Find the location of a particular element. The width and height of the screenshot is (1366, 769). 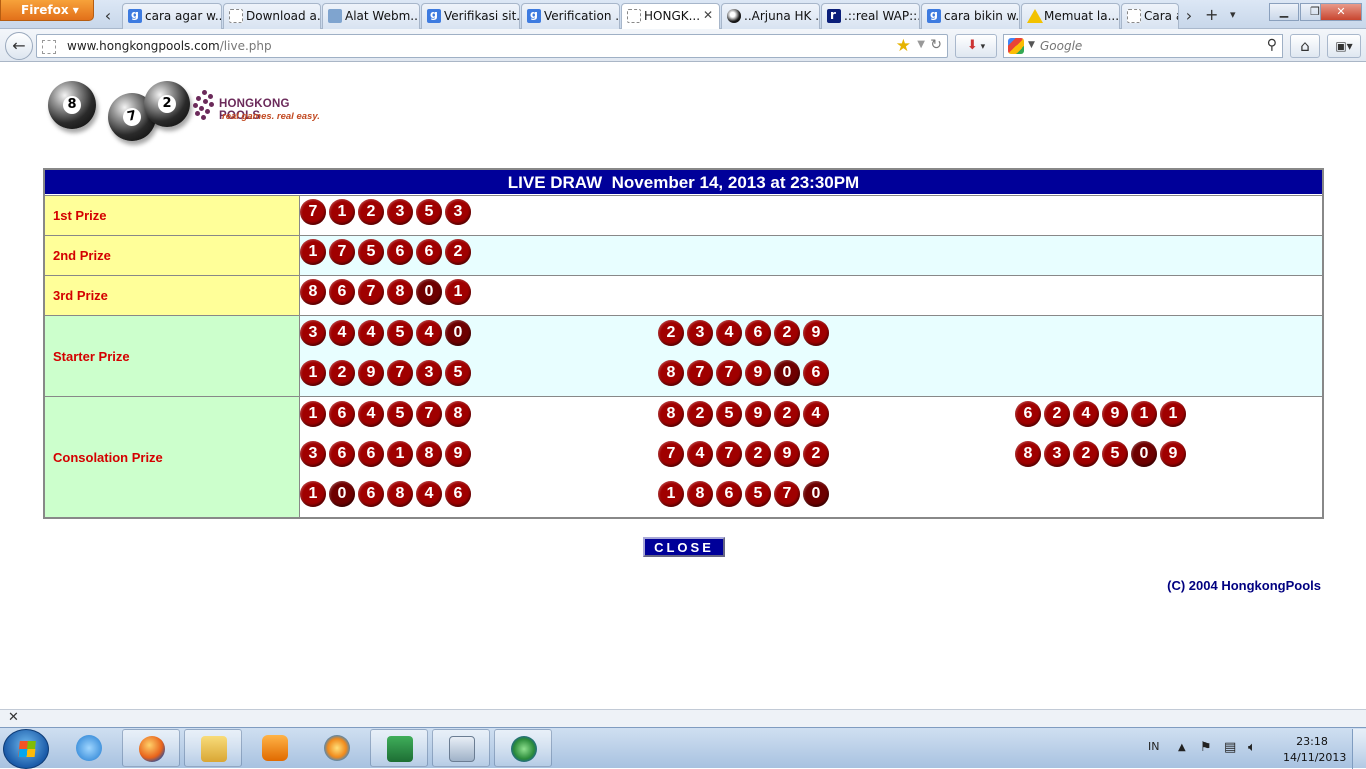

number-ball: 6 is located at coordinates (371, 454).